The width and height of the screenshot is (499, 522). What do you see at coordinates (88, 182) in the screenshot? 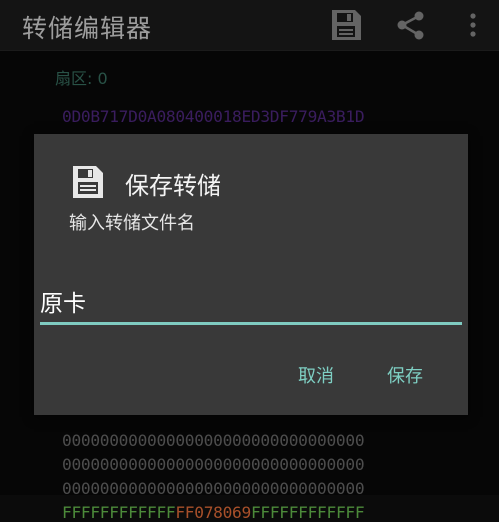
I see `save-icon` at bounding box center [88, 182].